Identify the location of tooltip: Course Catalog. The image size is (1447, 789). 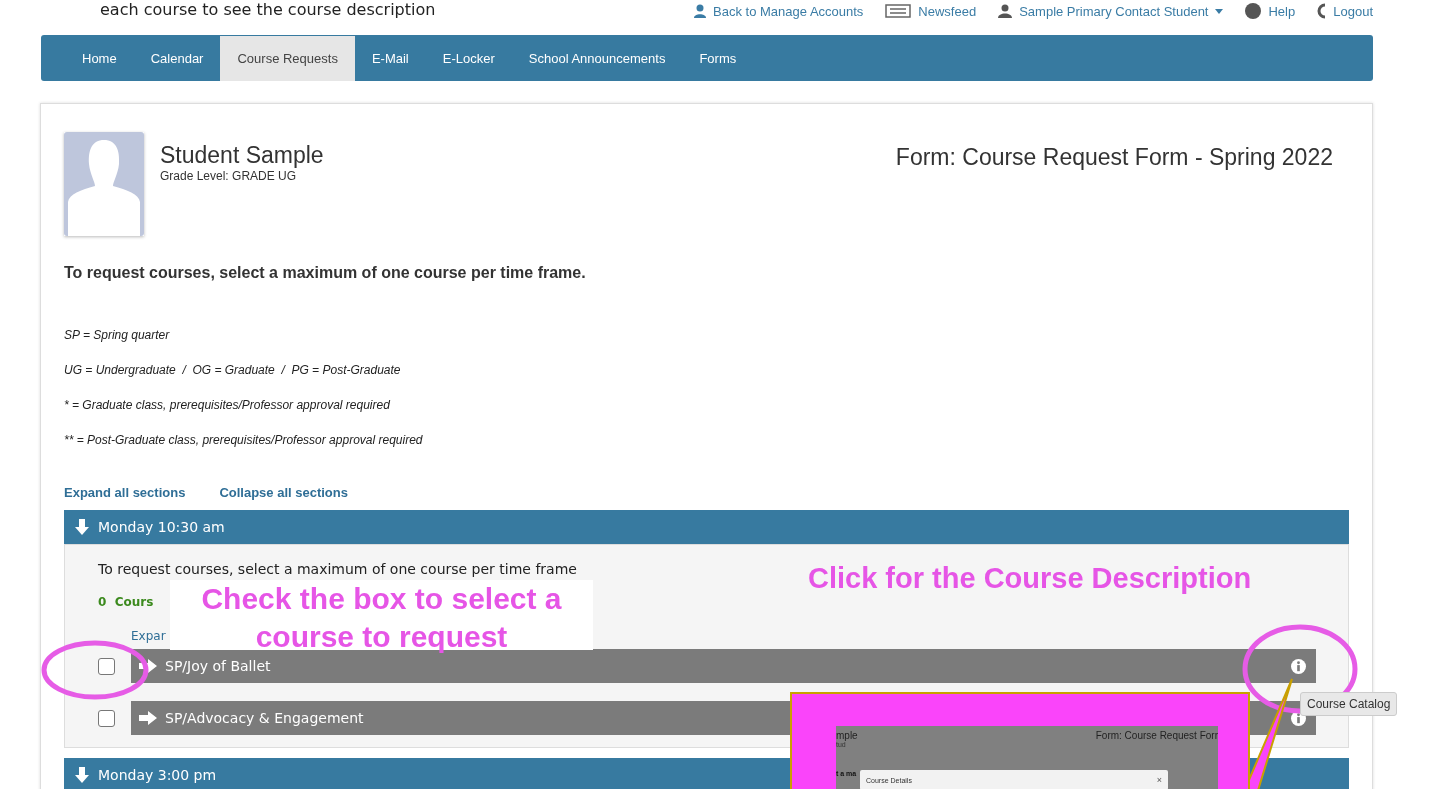
(1349, 704).